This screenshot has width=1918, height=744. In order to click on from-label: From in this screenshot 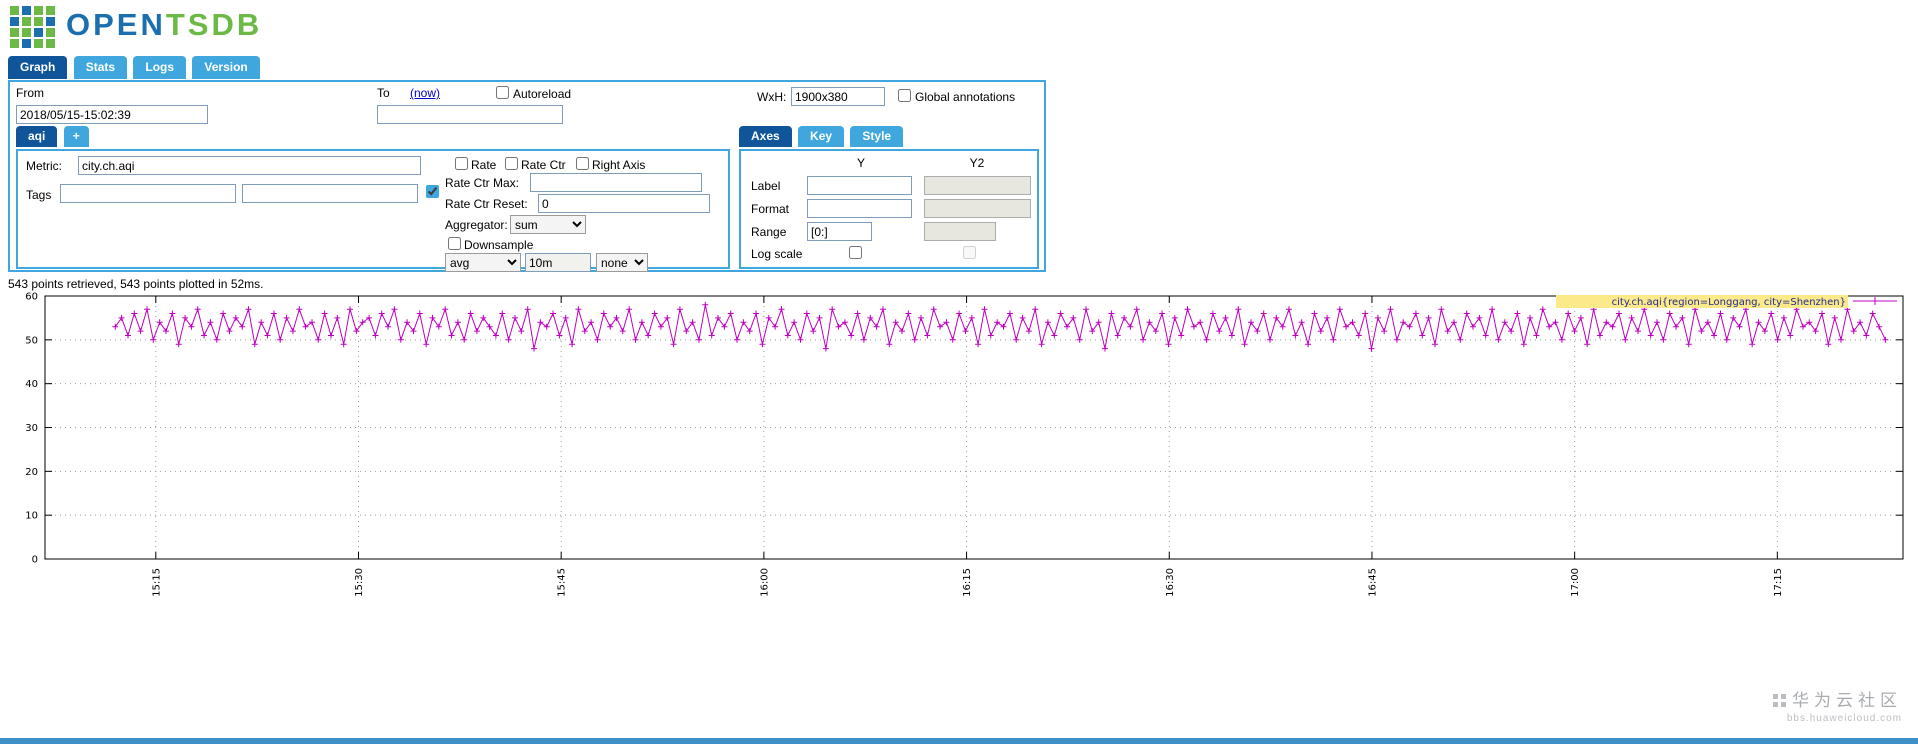, I will do `click(30, 93)`.